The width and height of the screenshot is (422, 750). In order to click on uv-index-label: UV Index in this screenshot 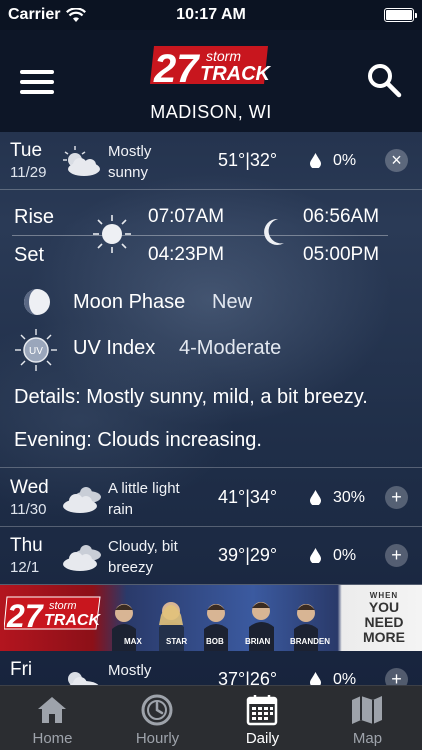, I will do `click(114, 348)`.